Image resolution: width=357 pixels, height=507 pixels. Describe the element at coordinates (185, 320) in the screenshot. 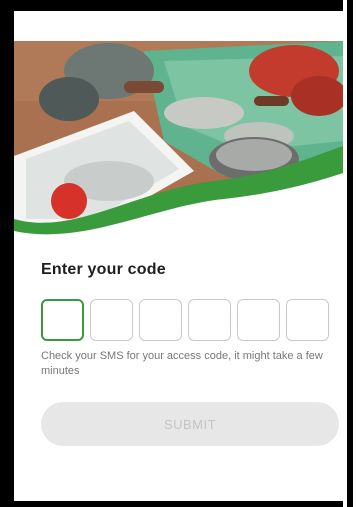

I see `code-input-group` at that location.